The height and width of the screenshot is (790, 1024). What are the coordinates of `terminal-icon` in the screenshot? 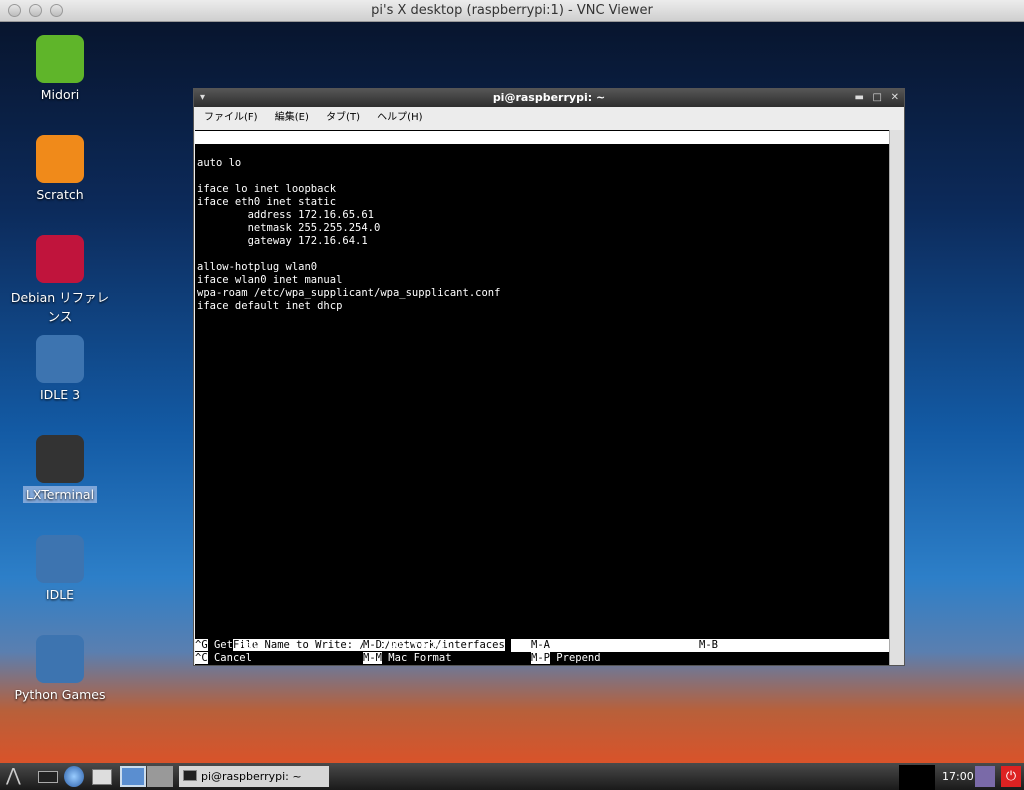 It's located at (190, 775).